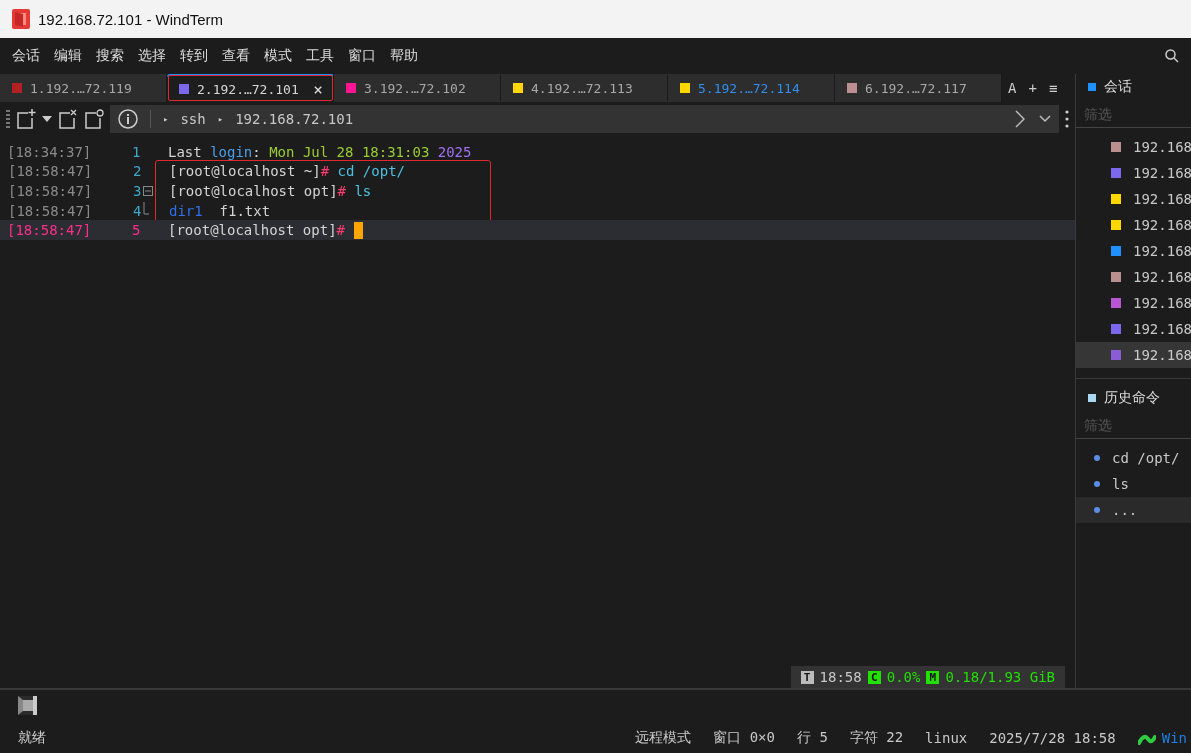  I want to click on status-message: 就绪, so click(32, 738).